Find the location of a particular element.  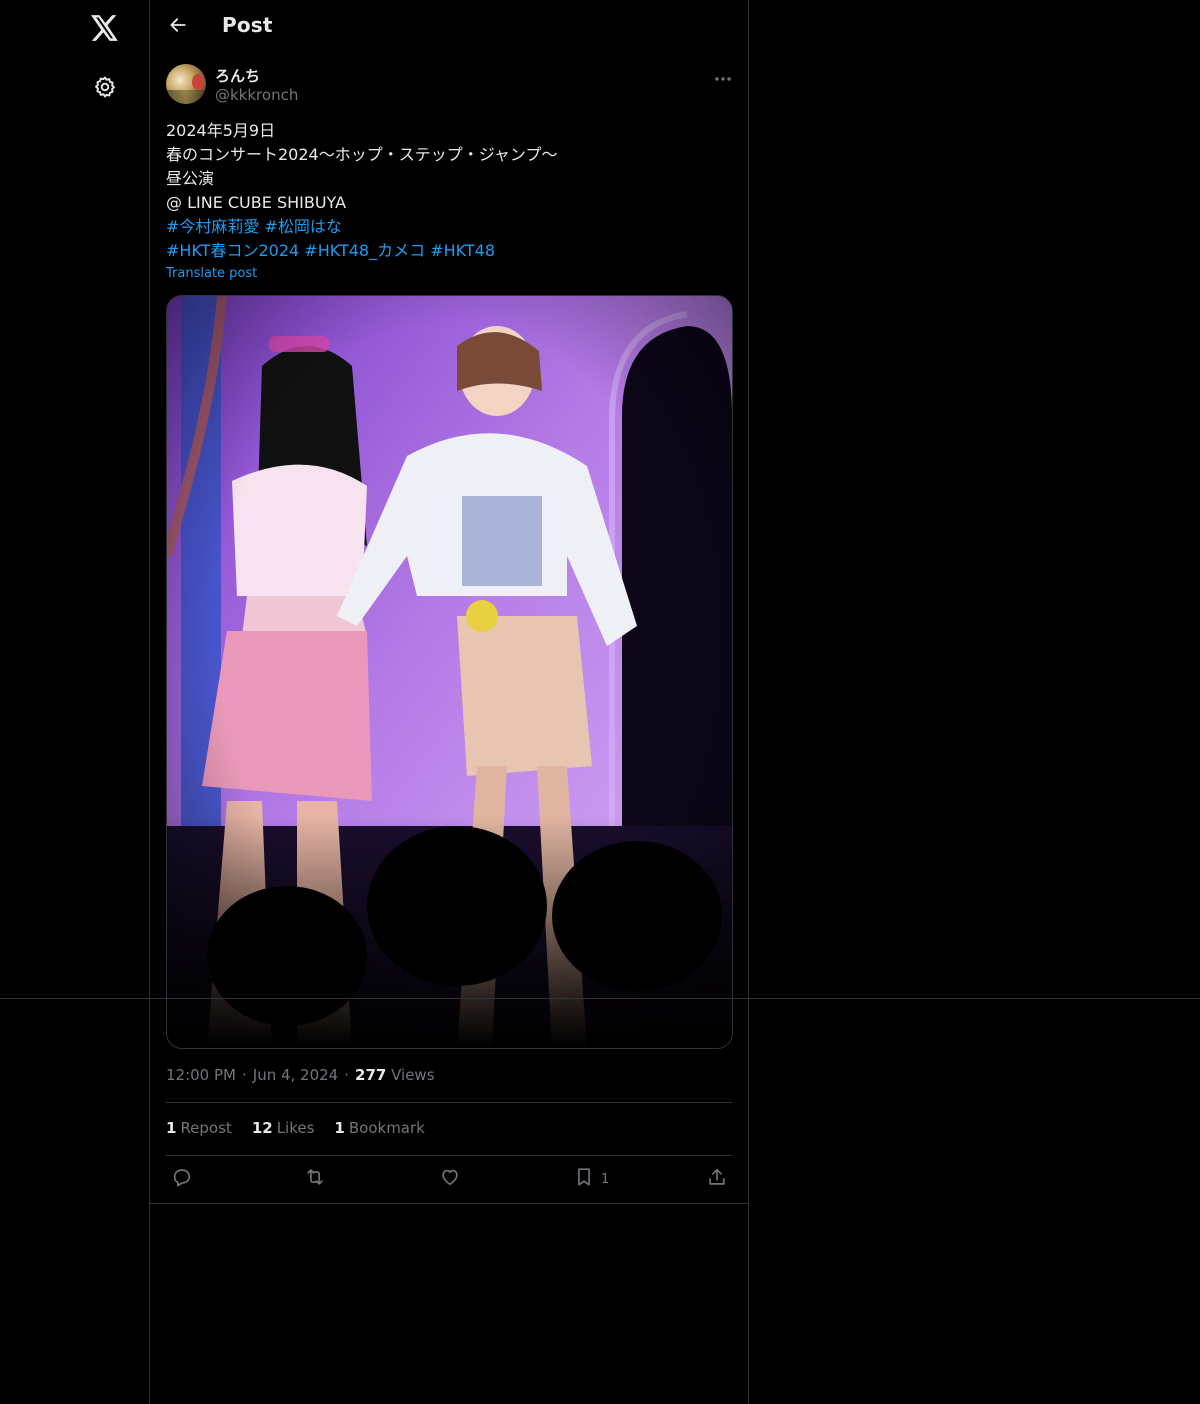

x-logo-icon is located at coordinates (105, 28).